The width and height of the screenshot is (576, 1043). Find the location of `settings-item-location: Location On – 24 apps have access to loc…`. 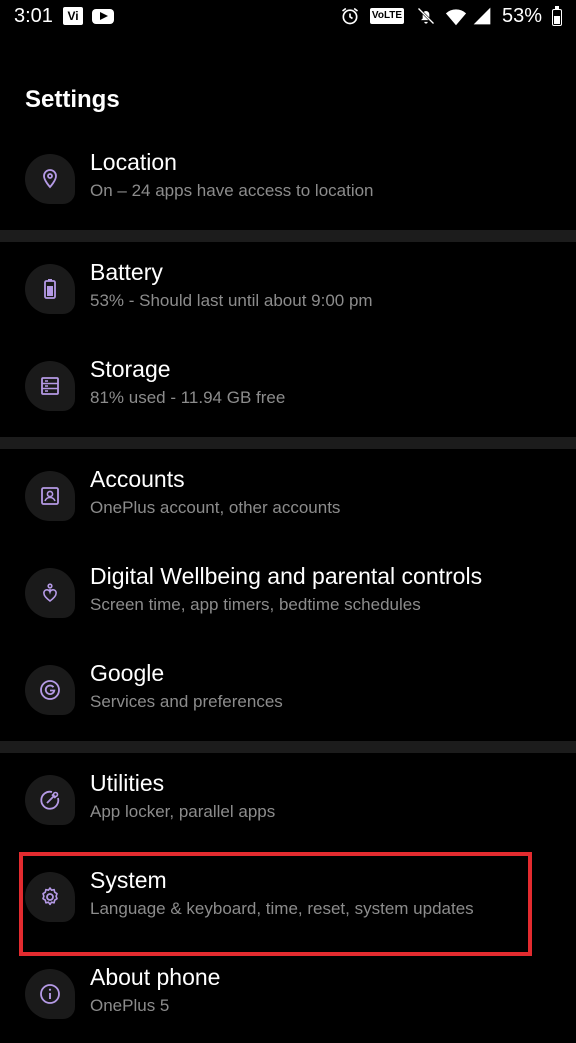

settings-item-location: Location On – 24 apps have access to loc… is located at coordinates (288, 180).